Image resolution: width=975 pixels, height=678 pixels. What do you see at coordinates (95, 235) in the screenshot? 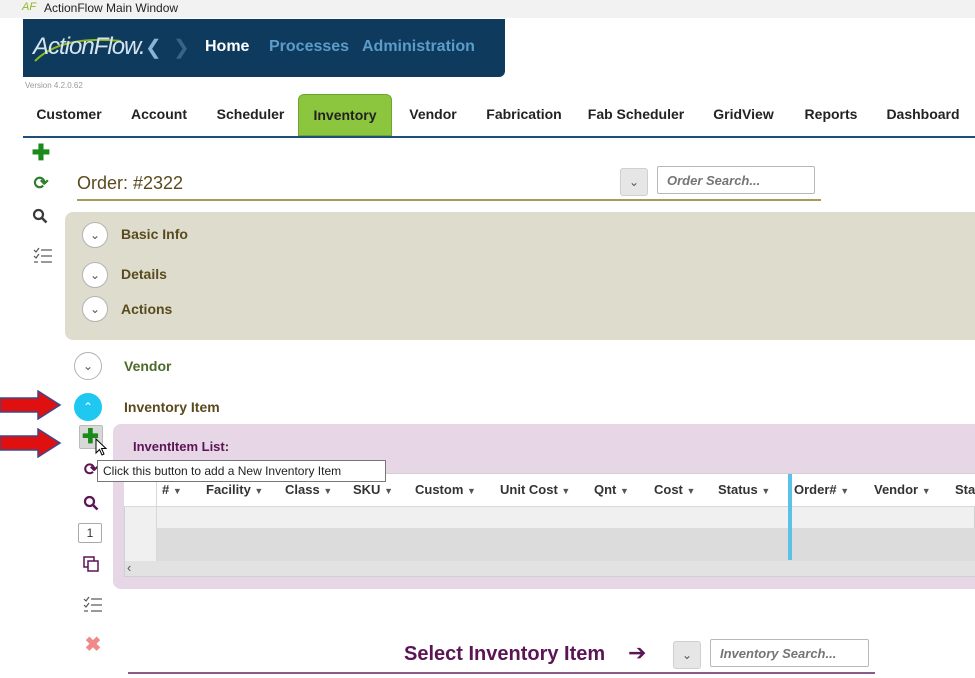
I see `basic-info-expand-button: ⌄` at bounding box center [95, 235].